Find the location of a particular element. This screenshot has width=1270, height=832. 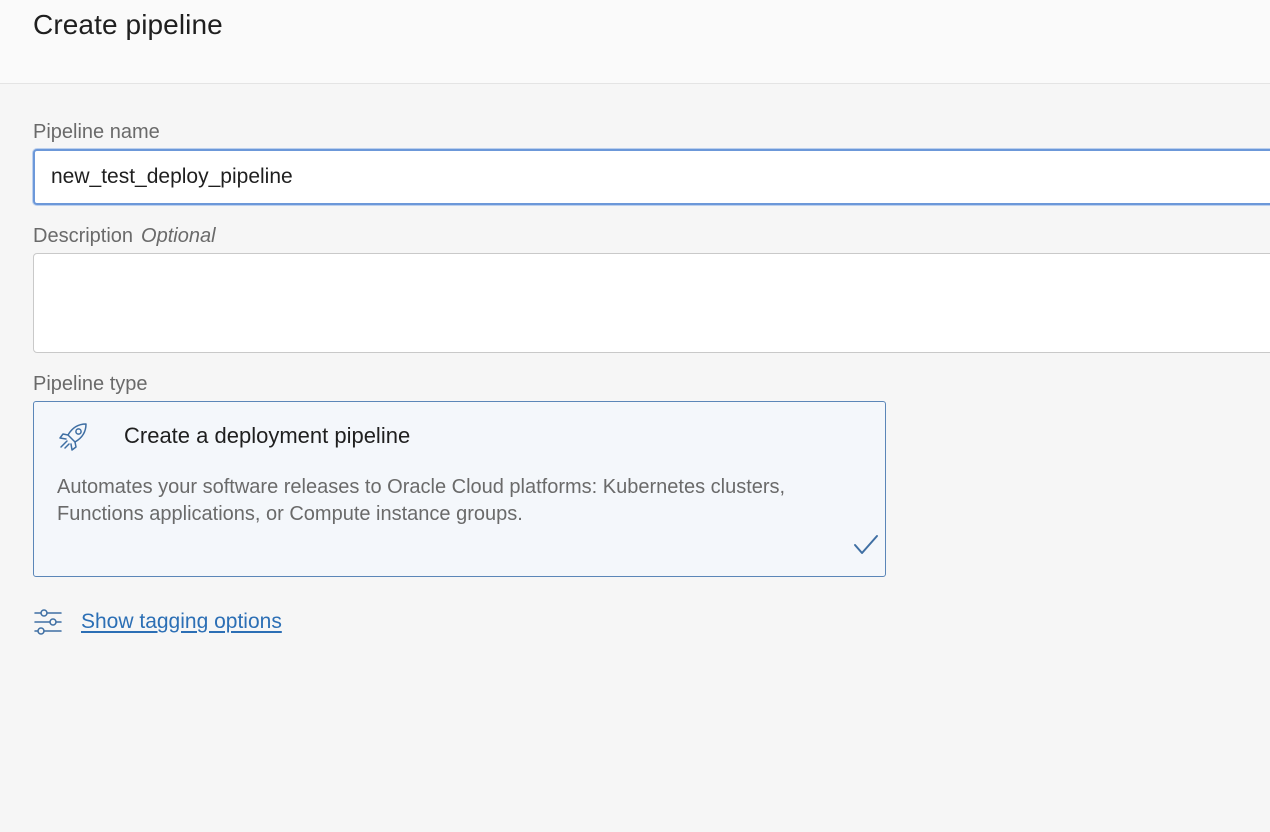

description-label-group: Description Optional is located at coordinates (124, 236).